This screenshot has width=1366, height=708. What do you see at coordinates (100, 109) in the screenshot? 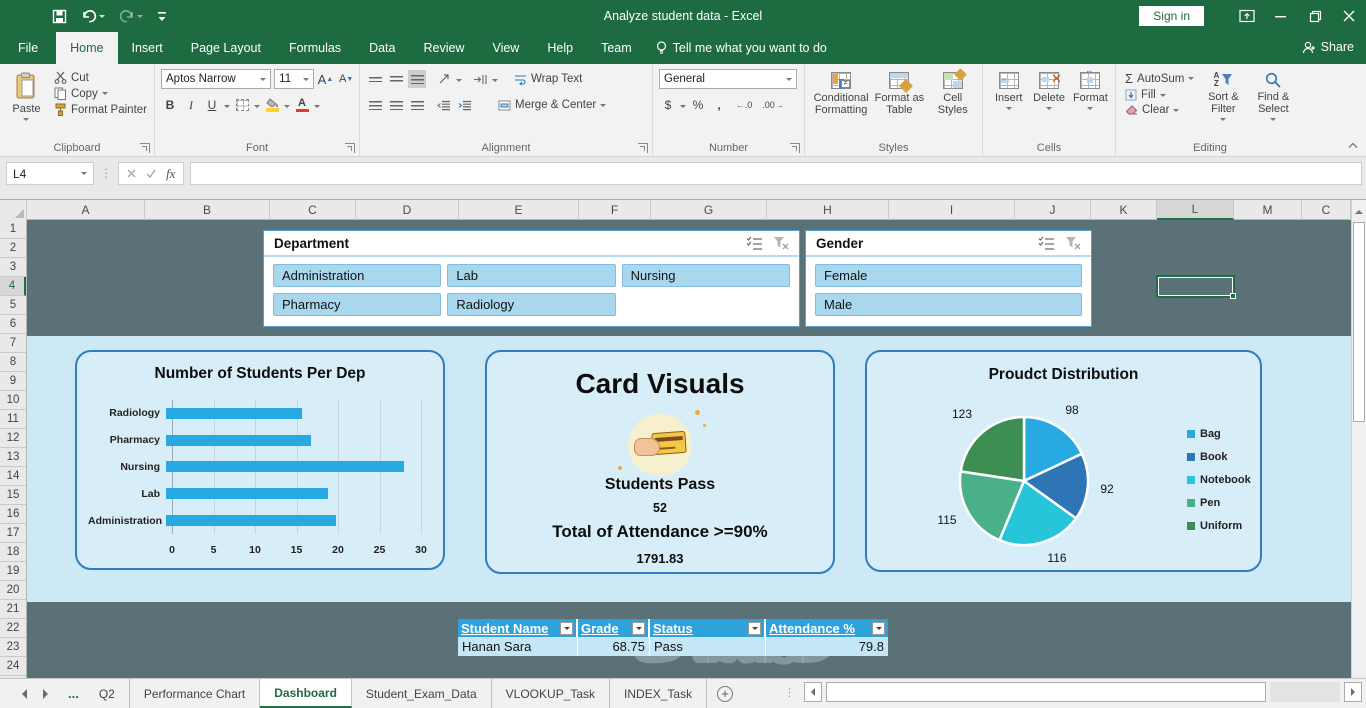
I see `format-painter-button: Format Painter` at bounding box center [100, 109].